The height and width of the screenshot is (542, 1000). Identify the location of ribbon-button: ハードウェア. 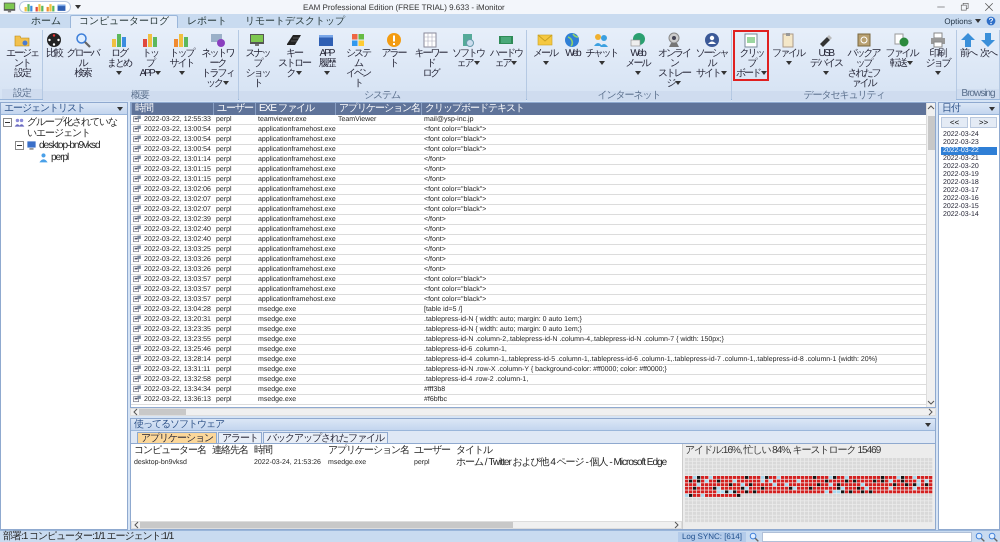
(505, 50).